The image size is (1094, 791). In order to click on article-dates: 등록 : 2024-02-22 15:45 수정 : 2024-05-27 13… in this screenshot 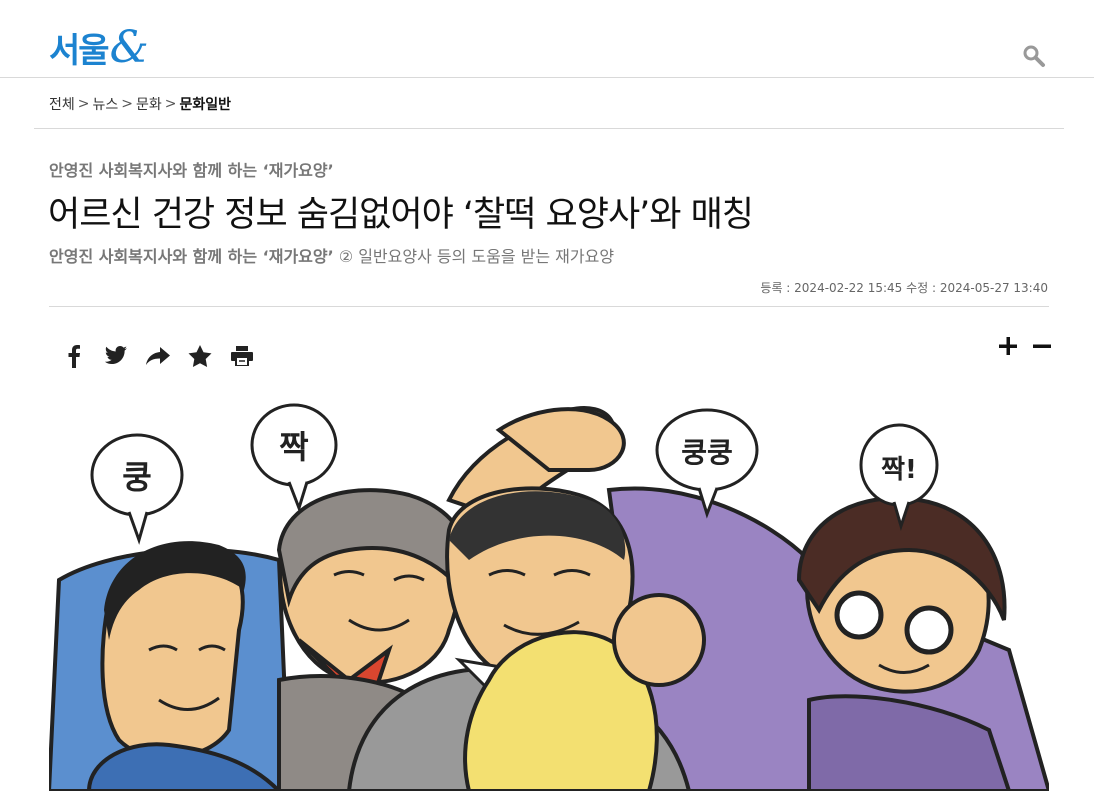, I will do `click(904, 288)`.